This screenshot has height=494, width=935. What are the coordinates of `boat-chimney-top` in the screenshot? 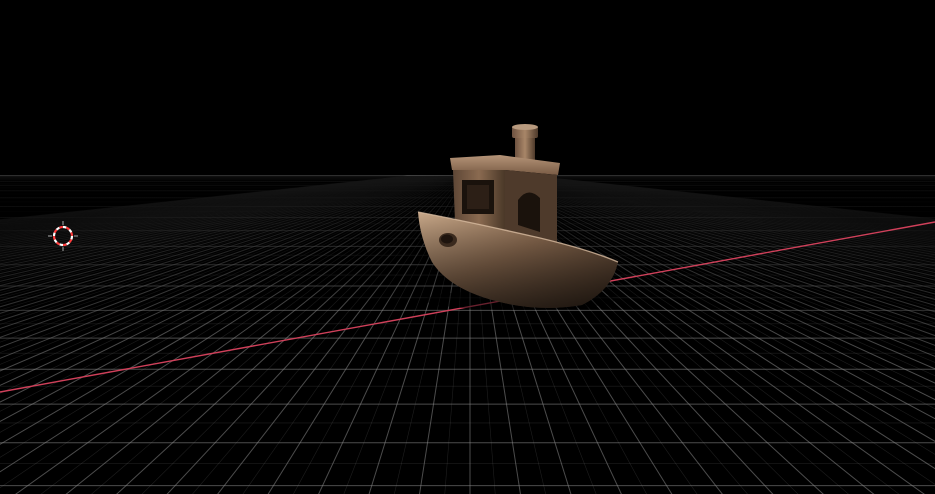 It's located at (525, 127).